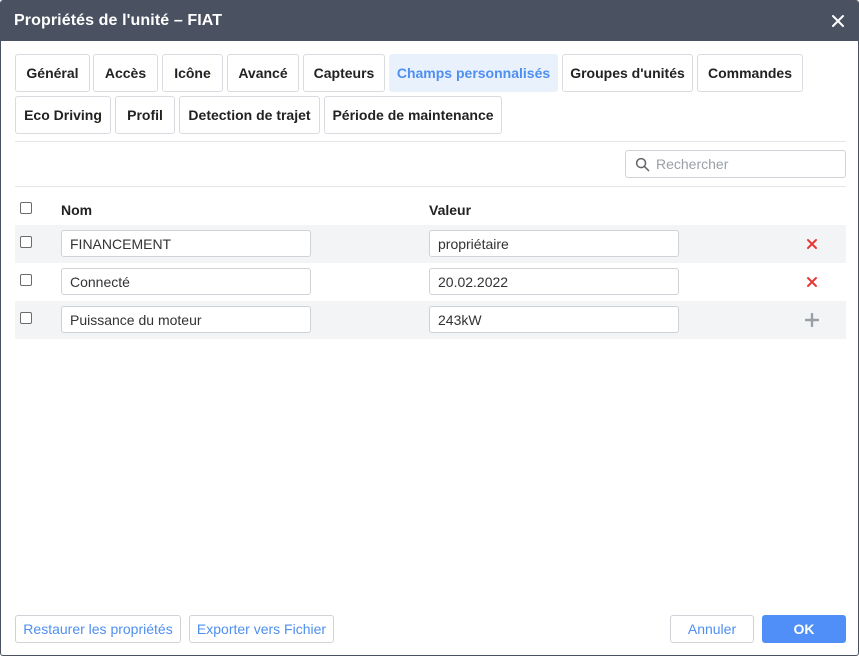 The width and height of the screenshot is (859, 656). I want to click on tab-eco-driving: Eco Driving, so click(63, 115).